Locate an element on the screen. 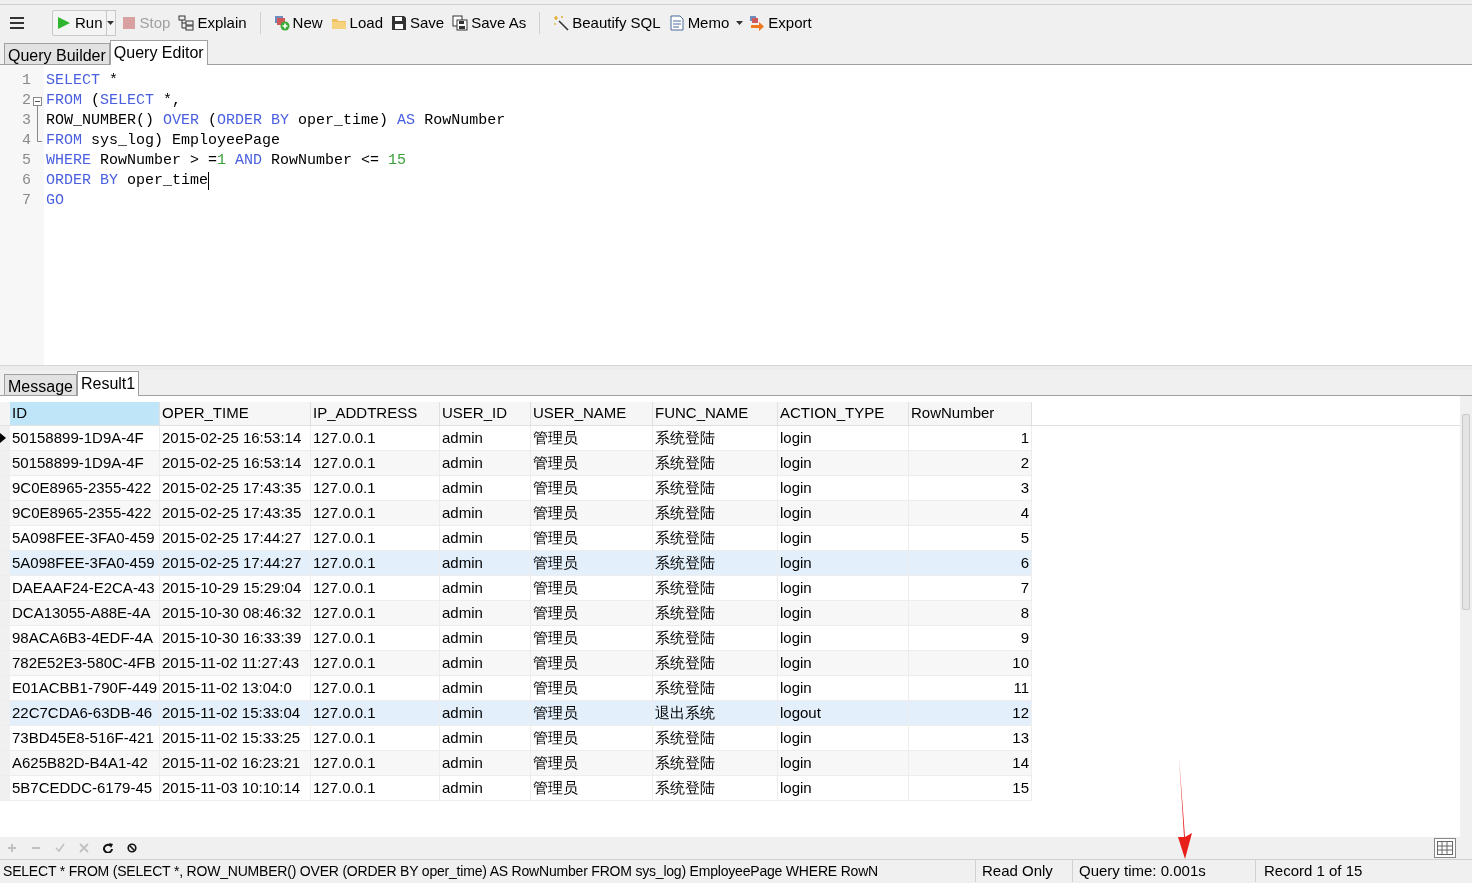  tab: Query Editor is located at coordinates (158, 52).